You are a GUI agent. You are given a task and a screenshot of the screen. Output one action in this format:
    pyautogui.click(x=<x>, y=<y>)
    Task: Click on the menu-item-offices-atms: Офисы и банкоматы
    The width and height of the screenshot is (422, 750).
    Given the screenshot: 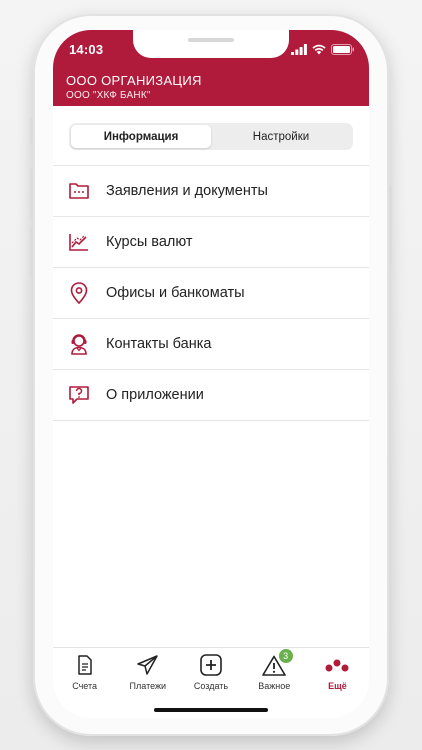 What is the action you would take?
    pyautogui.click(x=211, y=293)
    